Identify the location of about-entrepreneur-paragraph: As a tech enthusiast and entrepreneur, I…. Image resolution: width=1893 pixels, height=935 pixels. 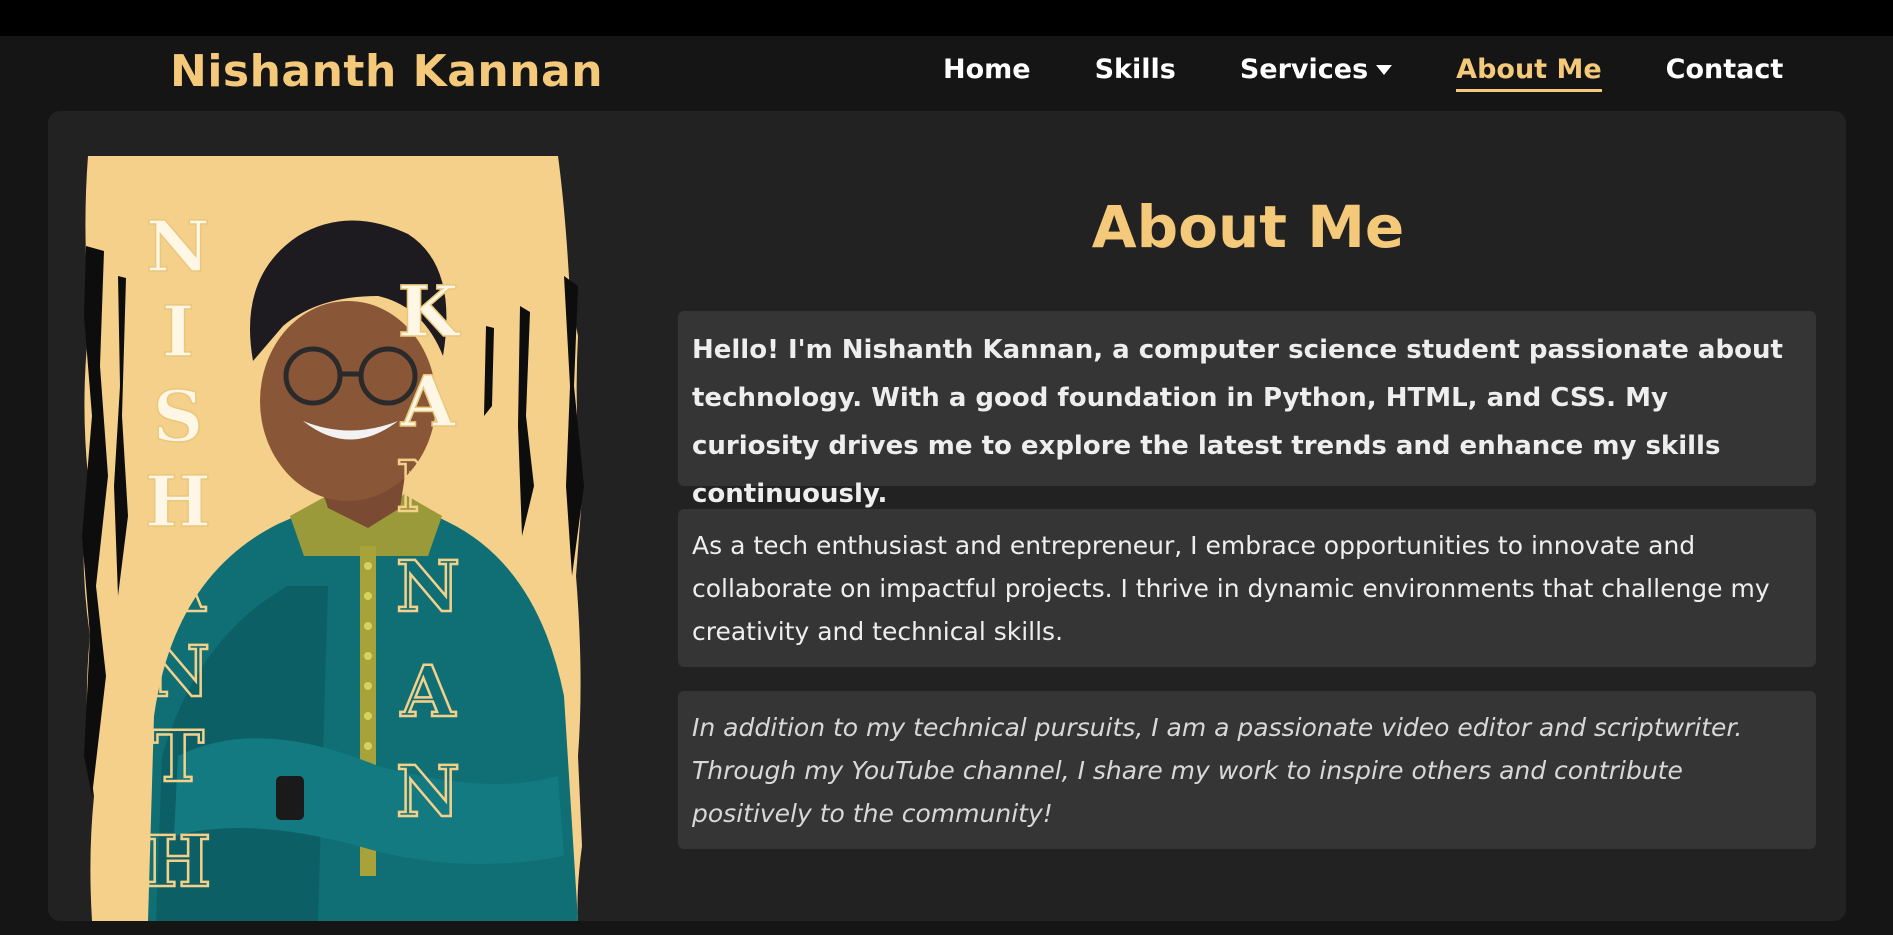
(1247, 588).